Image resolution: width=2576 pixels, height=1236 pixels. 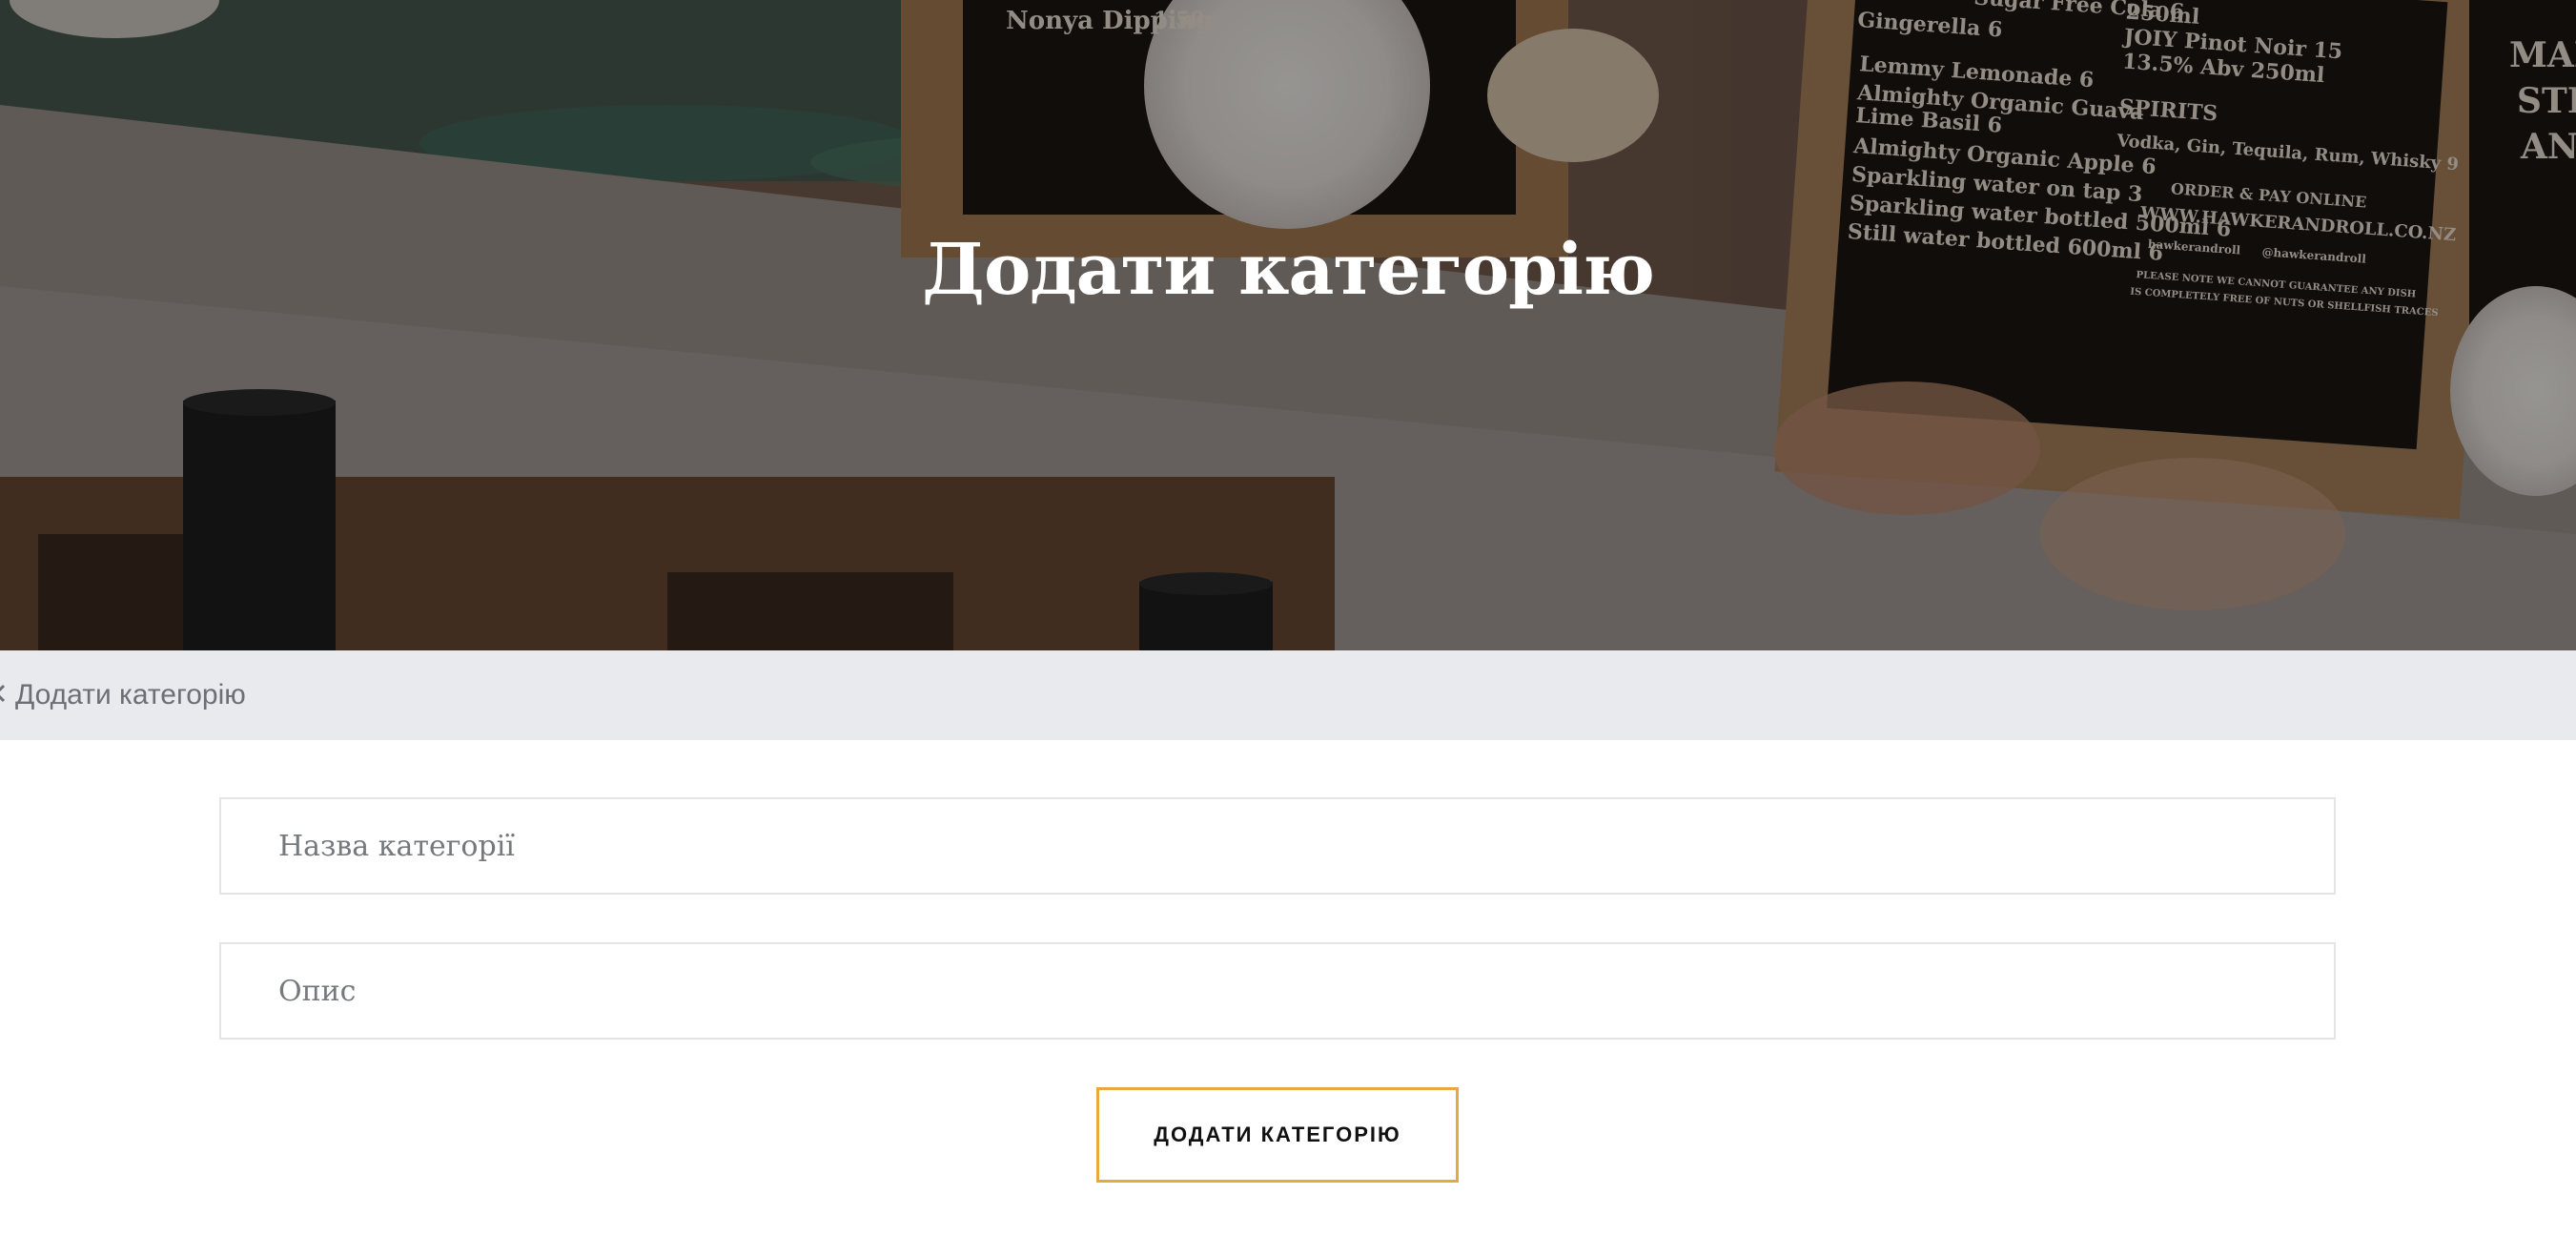 I want to click on category-name-input, so click(x=1278, y=846).